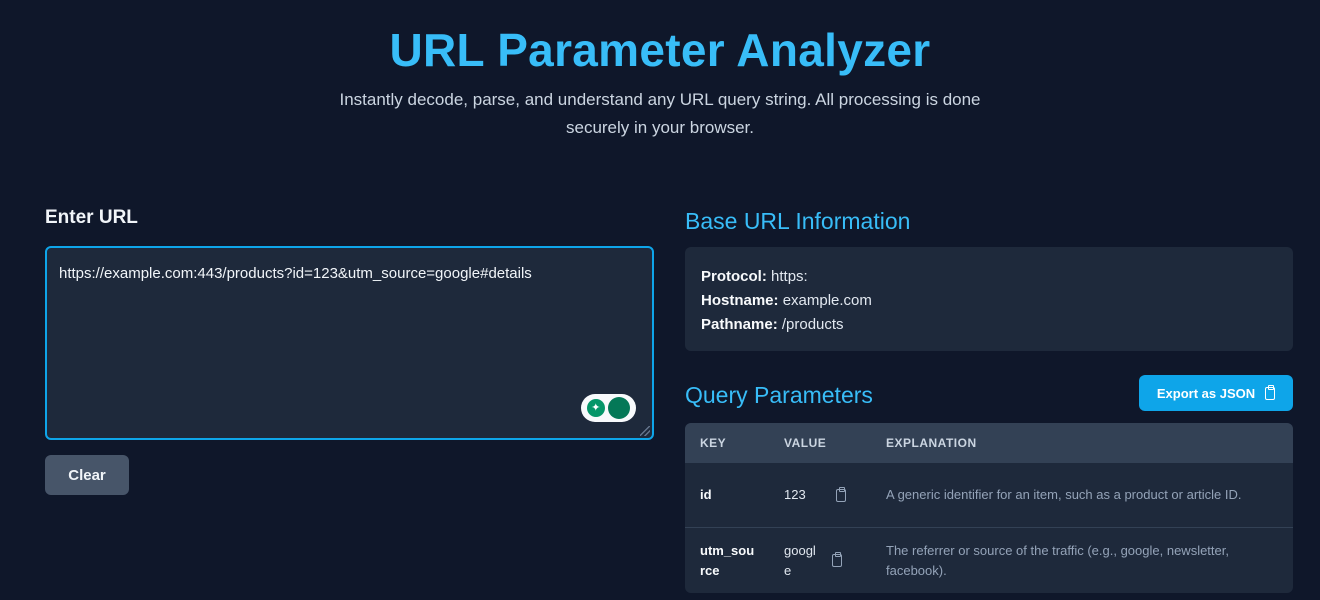 The width and height of the screenshot is (1320, 600). What do you see at coordinates (989, 277) in the screenshot?
I see `protocol-row: Protocol: https:` at bounding box center [989, 277].